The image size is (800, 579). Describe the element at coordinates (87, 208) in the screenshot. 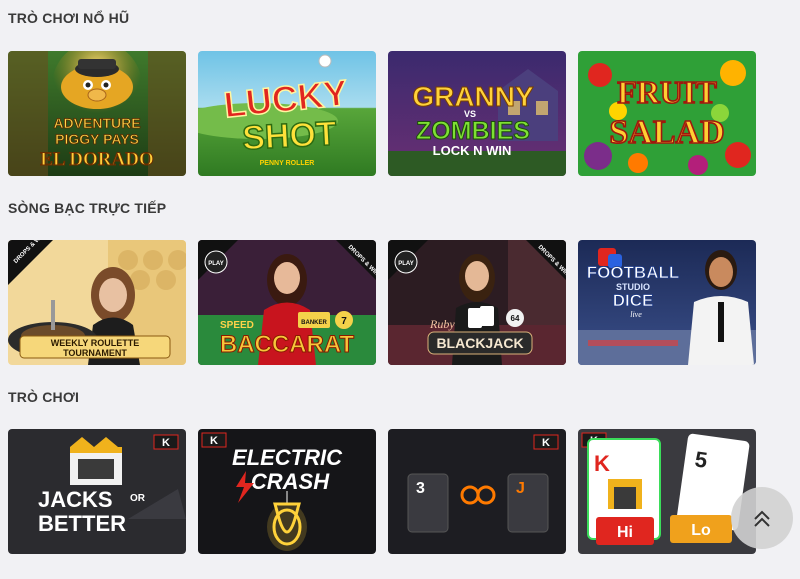

I see `section-title-live-casino: SÒNG BẠC TRỰC TIẾP` at that location.